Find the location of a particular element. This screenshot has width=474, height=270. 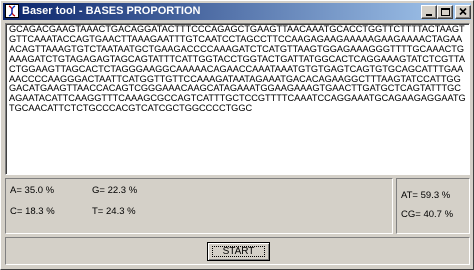

maximize-icon is located at coordinates (445, 12).